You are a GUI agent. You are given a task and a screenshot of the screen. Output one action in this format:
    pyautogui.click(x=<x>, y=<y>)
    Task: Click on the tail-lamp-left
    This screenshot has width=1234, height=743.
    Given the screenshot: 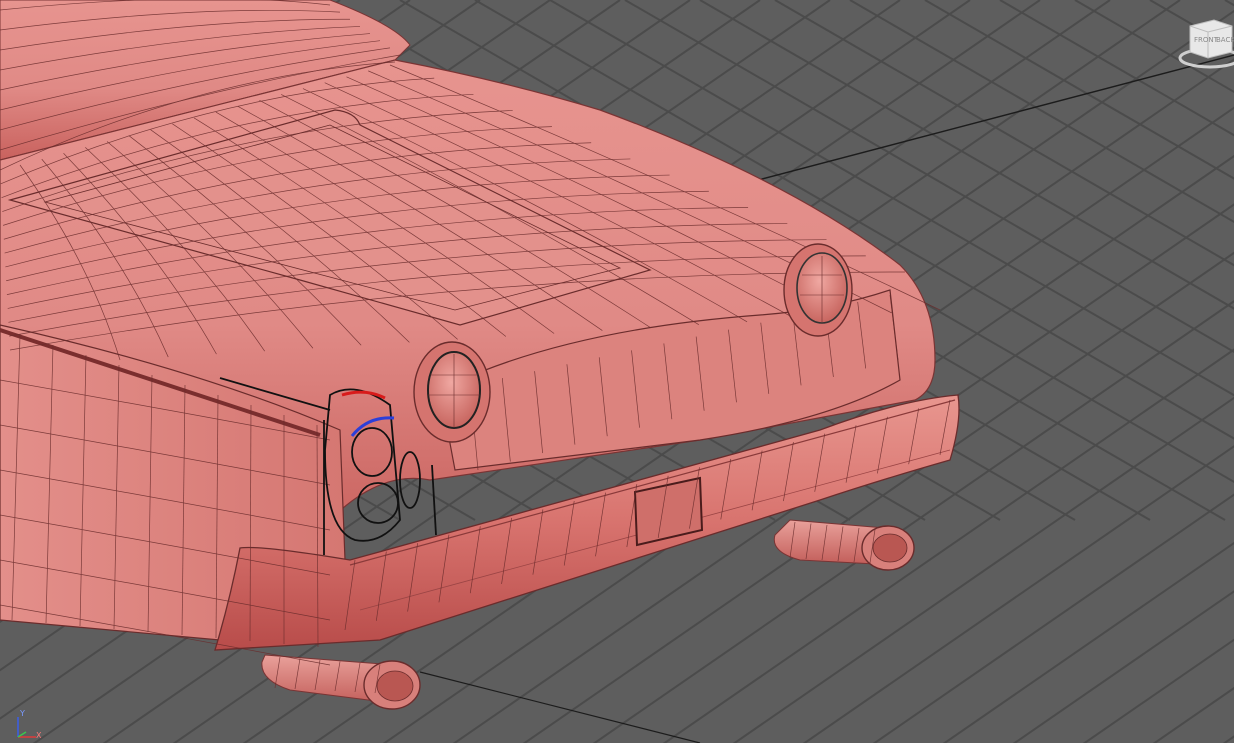 What is the action you would take?
    pyautogui.click(x=452, y=392)
    